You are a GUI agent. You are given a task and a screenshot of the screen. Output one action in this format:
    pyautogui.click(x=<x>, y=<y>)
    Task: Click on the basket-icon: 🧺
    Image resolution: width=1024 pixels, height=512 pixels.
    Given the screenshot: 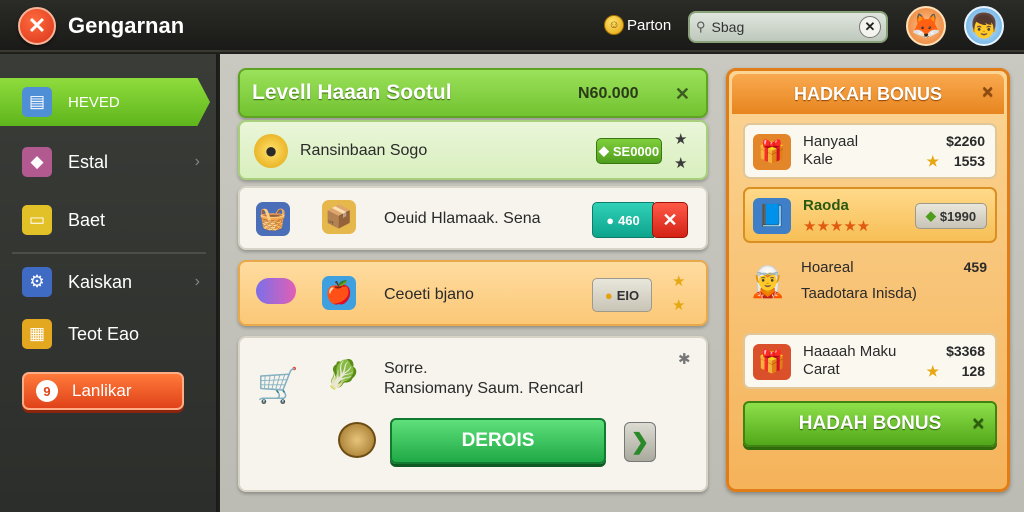 What is the action you would take?
    pyautogui.click(x=273, y=219)
    